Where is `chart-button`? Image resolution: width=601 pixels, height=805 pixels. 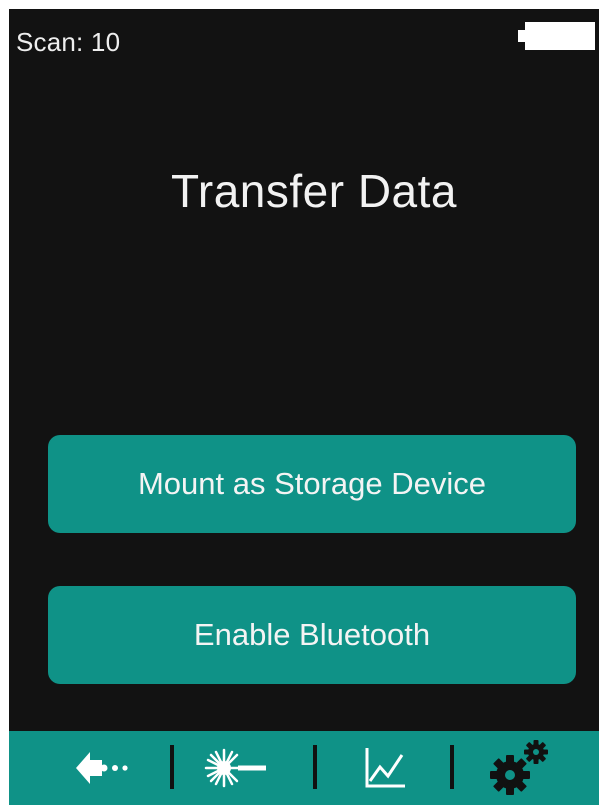
chart-button is located at coordinates (385, 768).